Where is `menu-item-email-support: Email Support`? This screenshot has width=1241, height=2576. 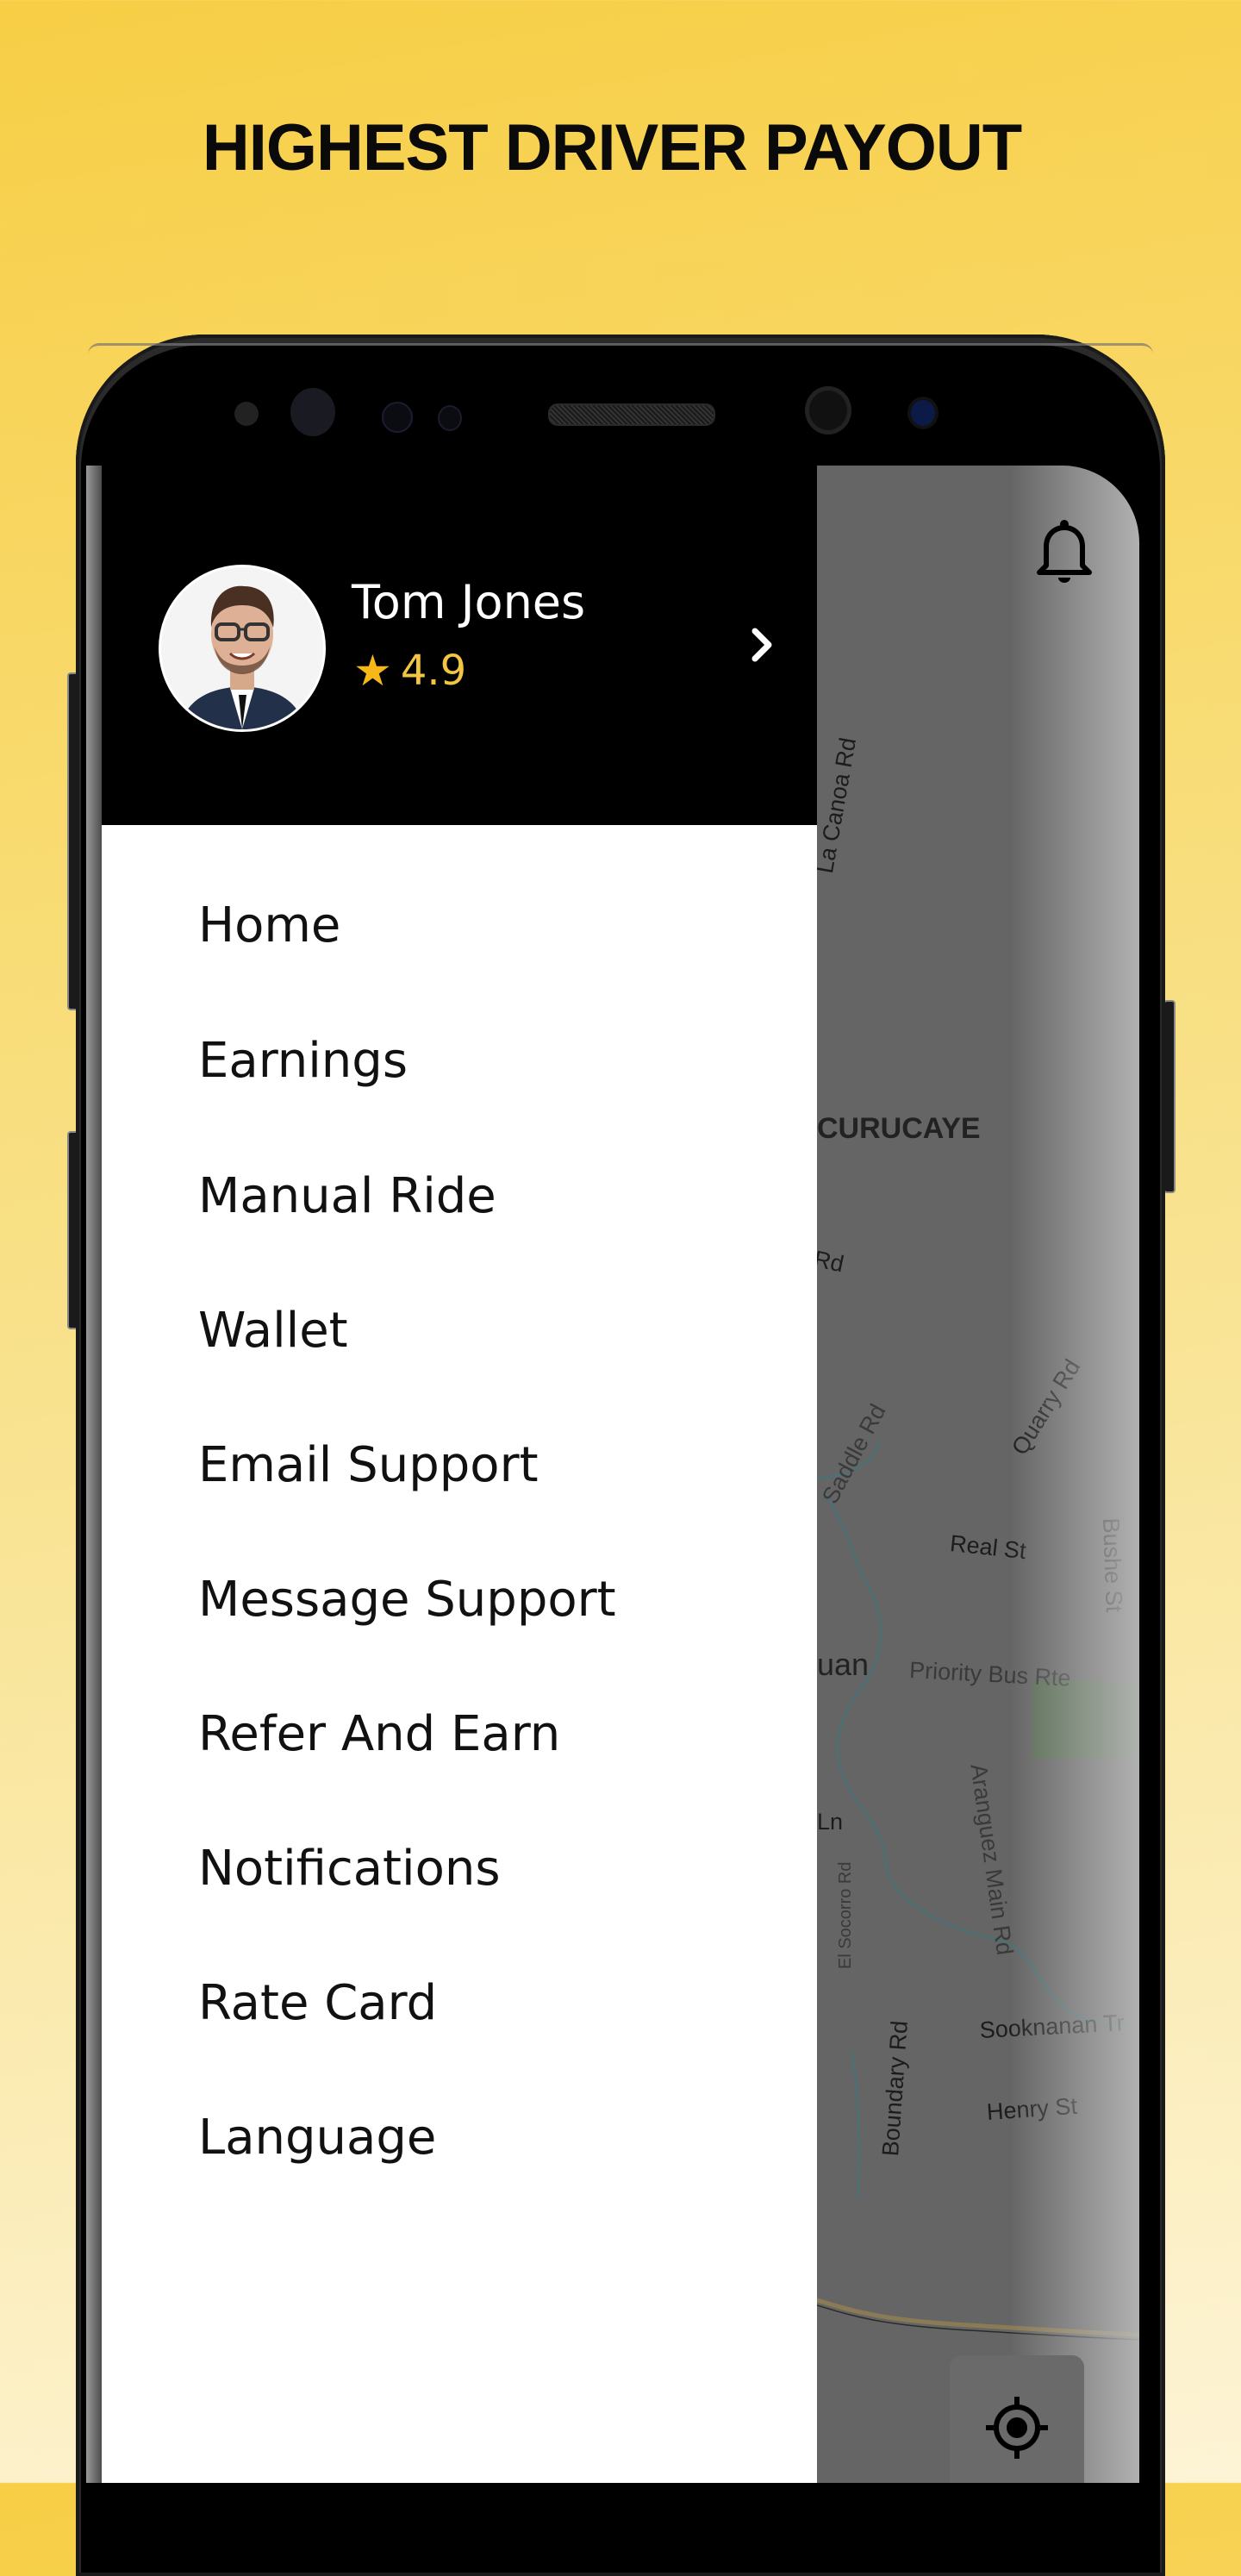
menu-item-email-support: Email Support is located at coordinates (407, 1465).